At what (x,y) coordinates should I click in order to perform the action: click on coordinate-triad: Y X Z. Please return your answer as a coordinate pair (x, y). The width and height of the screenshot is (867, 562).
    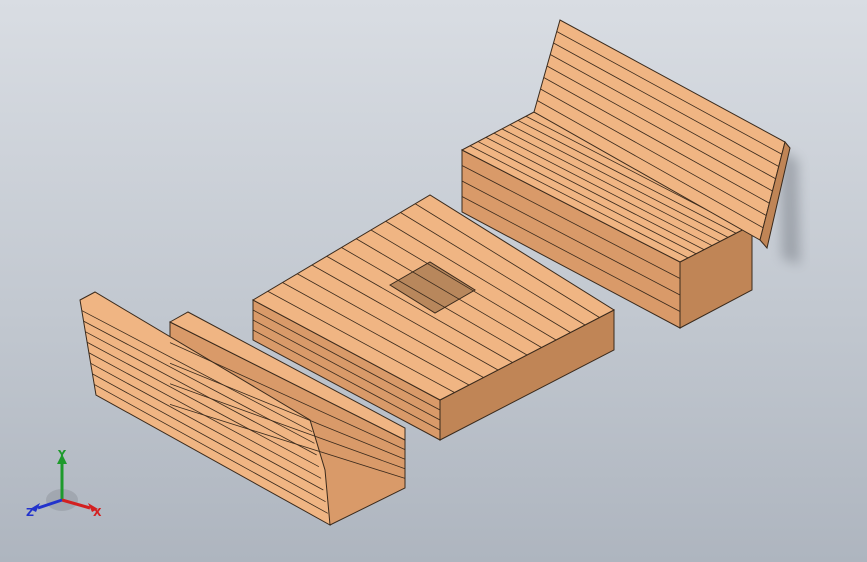
    Looking at the image, I should click on (64, 483).